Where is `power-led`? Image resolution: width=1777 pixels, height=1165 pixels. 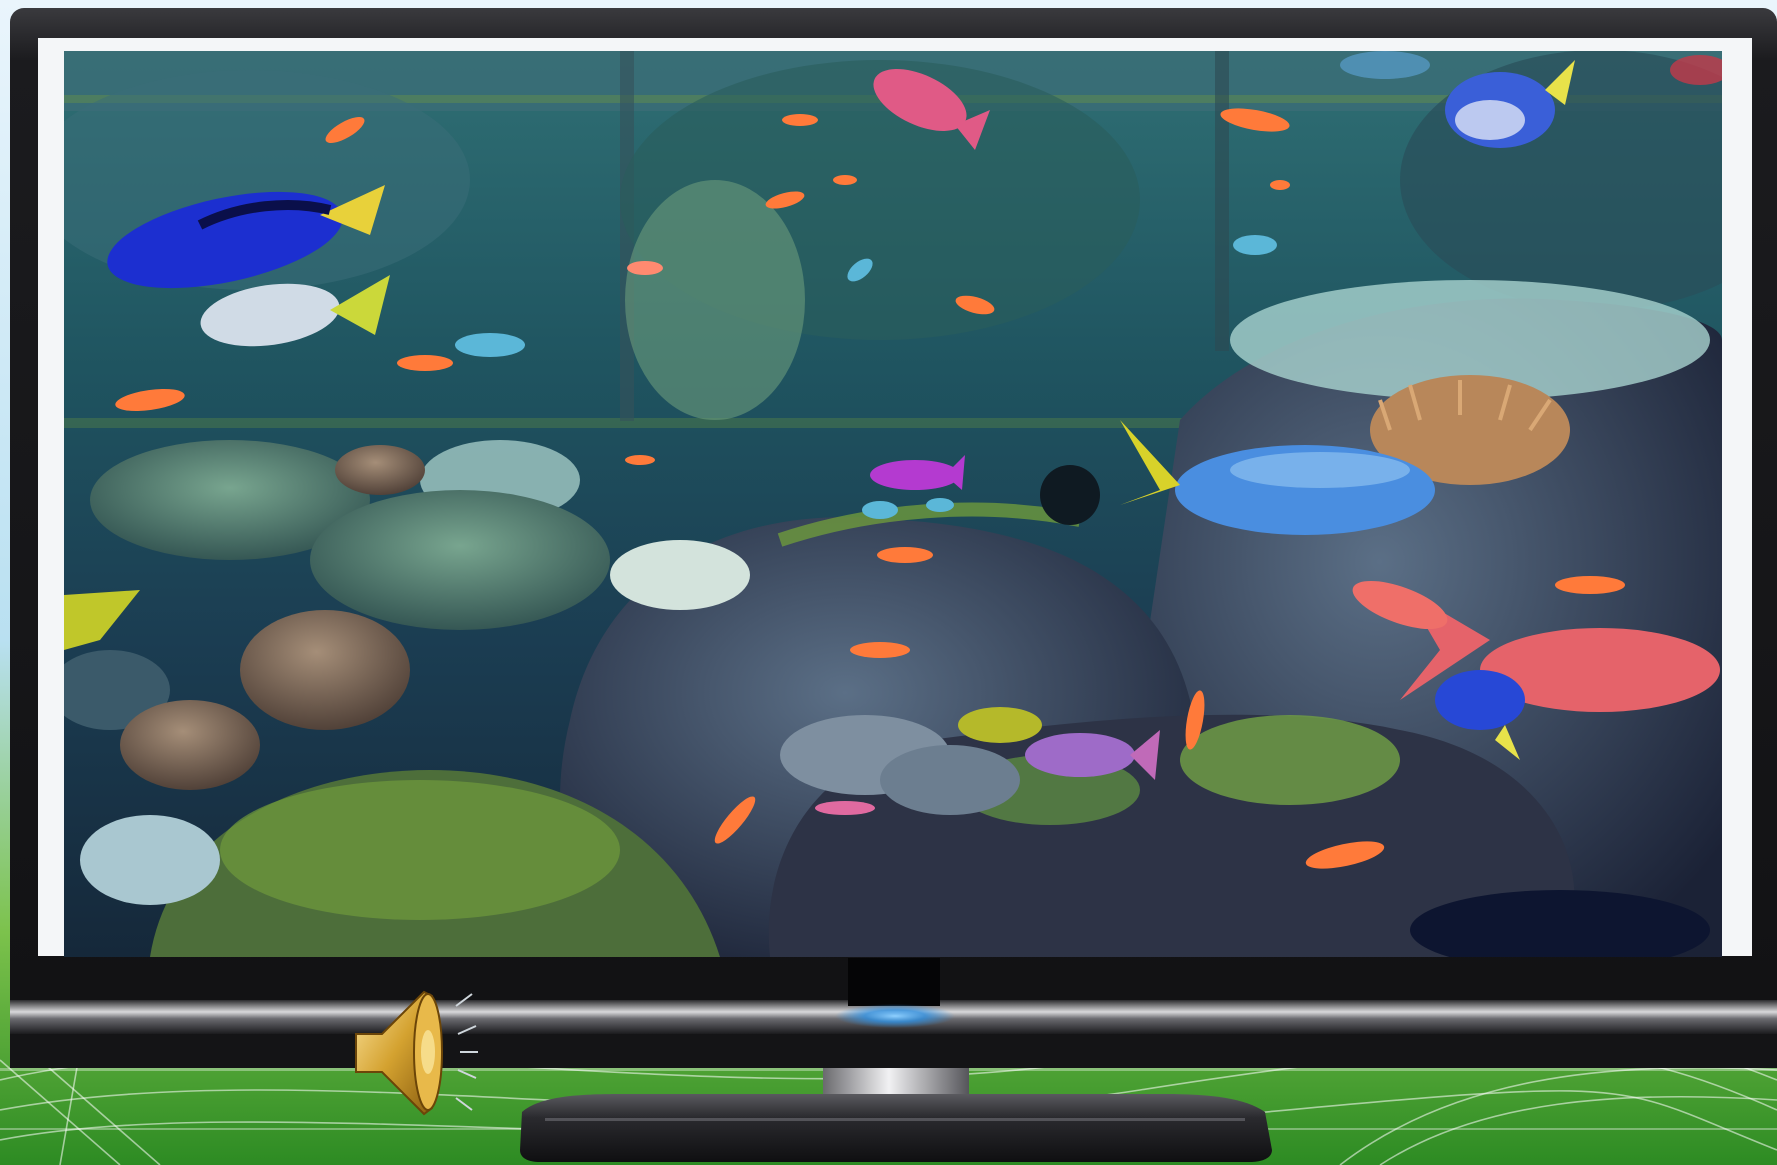 power-led is located at coordinates (895, 1016).